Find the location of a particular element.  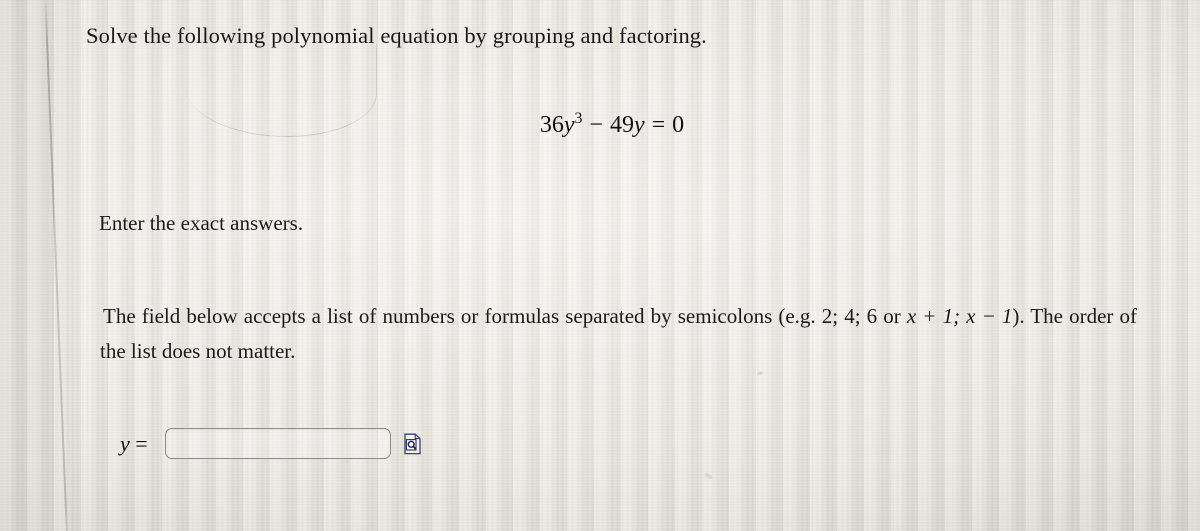

answer-variable-label: y = is located at coordinates (134, 444).